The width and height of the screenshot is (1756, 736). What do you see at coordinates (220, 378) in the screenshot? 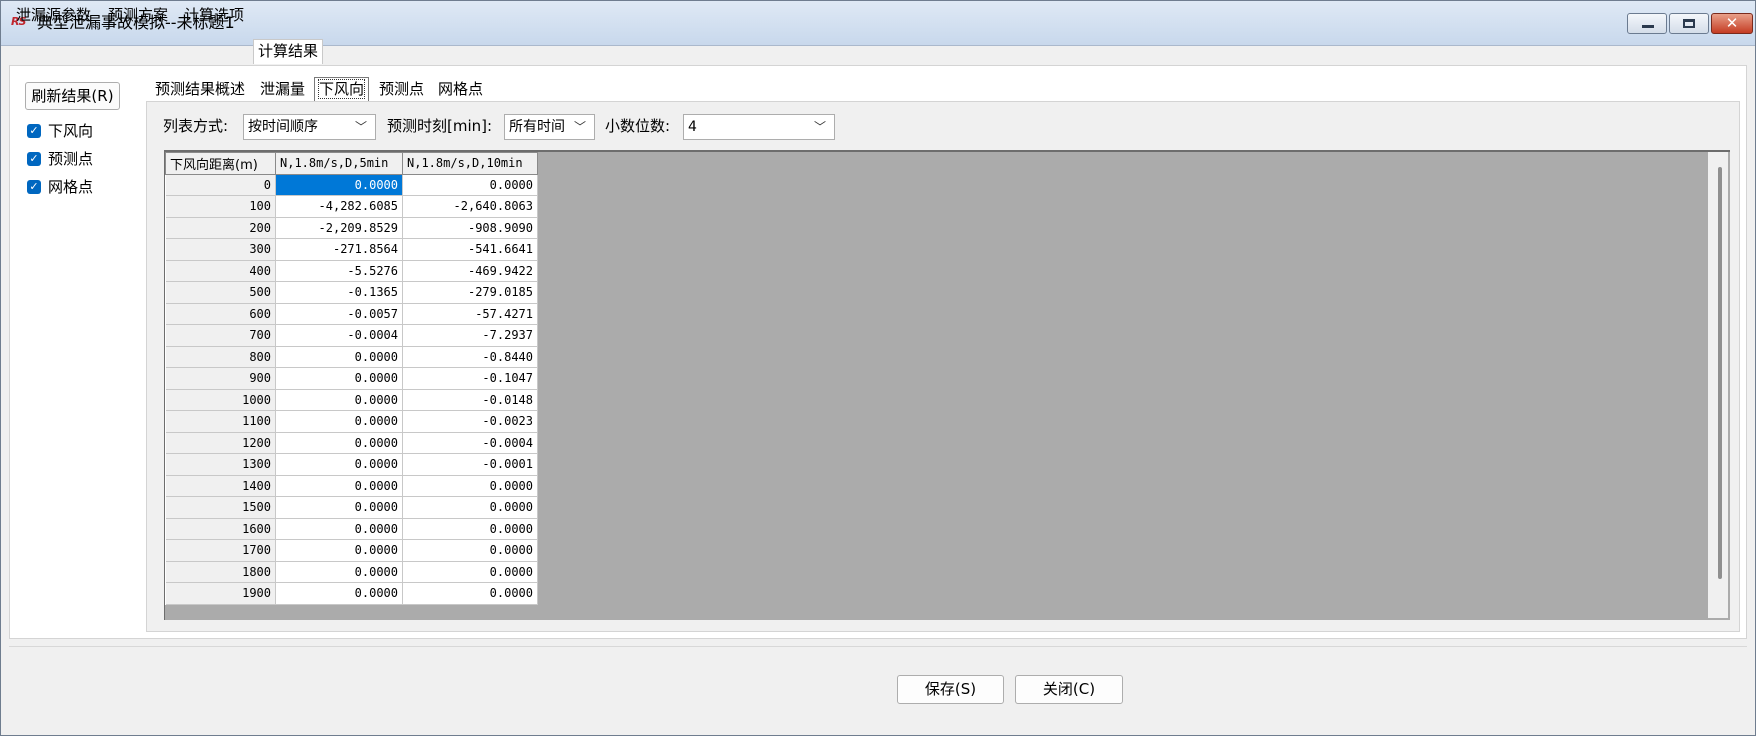
I see `row-header-distance: 900` at bounding box center [220, 378].